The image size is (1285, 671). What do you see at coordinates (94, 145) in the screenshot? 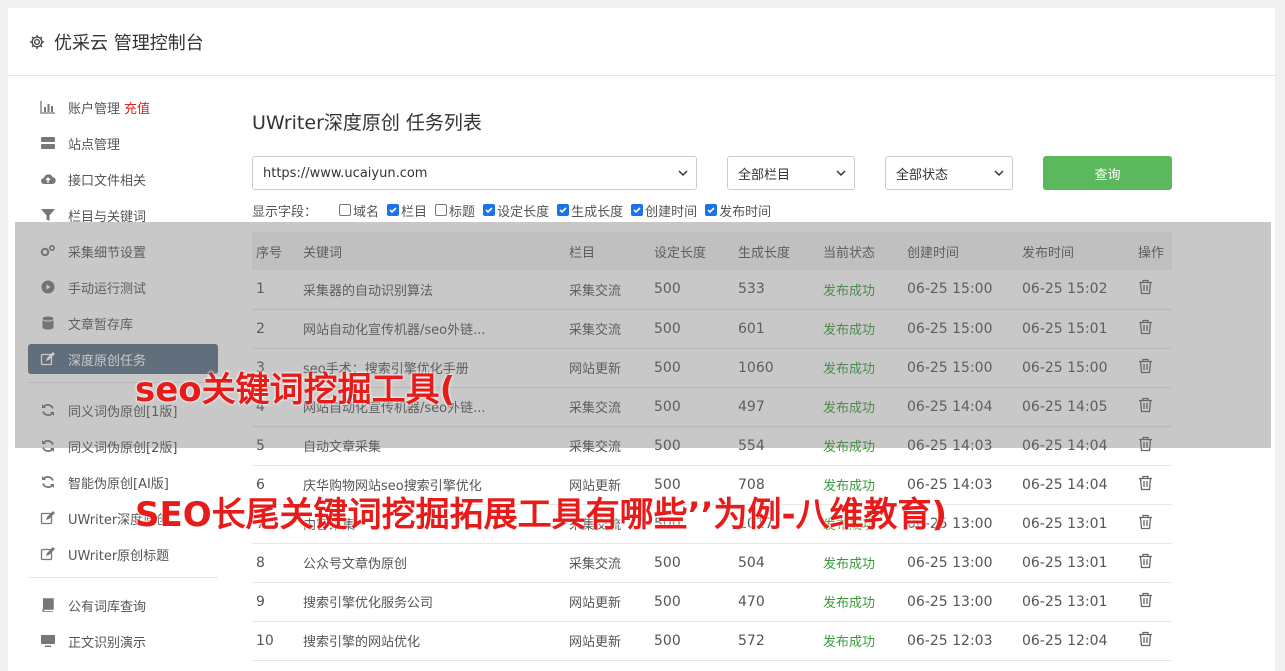
I see `sidebar-item-label: 站点管理` at bounding box center [94, 145].